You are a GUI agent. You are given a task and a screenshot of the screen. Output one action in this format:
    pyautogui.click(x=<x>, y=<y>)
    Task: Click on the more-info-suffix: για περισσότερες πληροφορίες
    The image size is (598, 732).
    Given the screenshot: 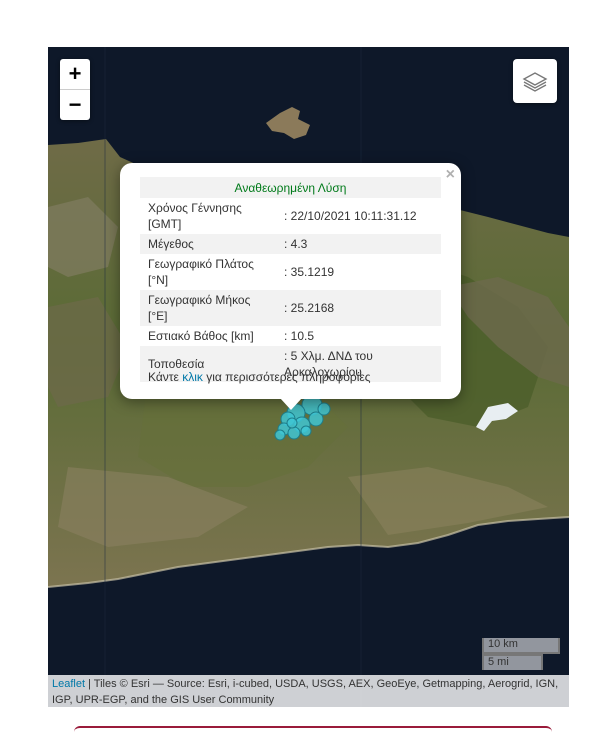 What is the action you would take?
    pyautogui.click(x=286, y=377)
    